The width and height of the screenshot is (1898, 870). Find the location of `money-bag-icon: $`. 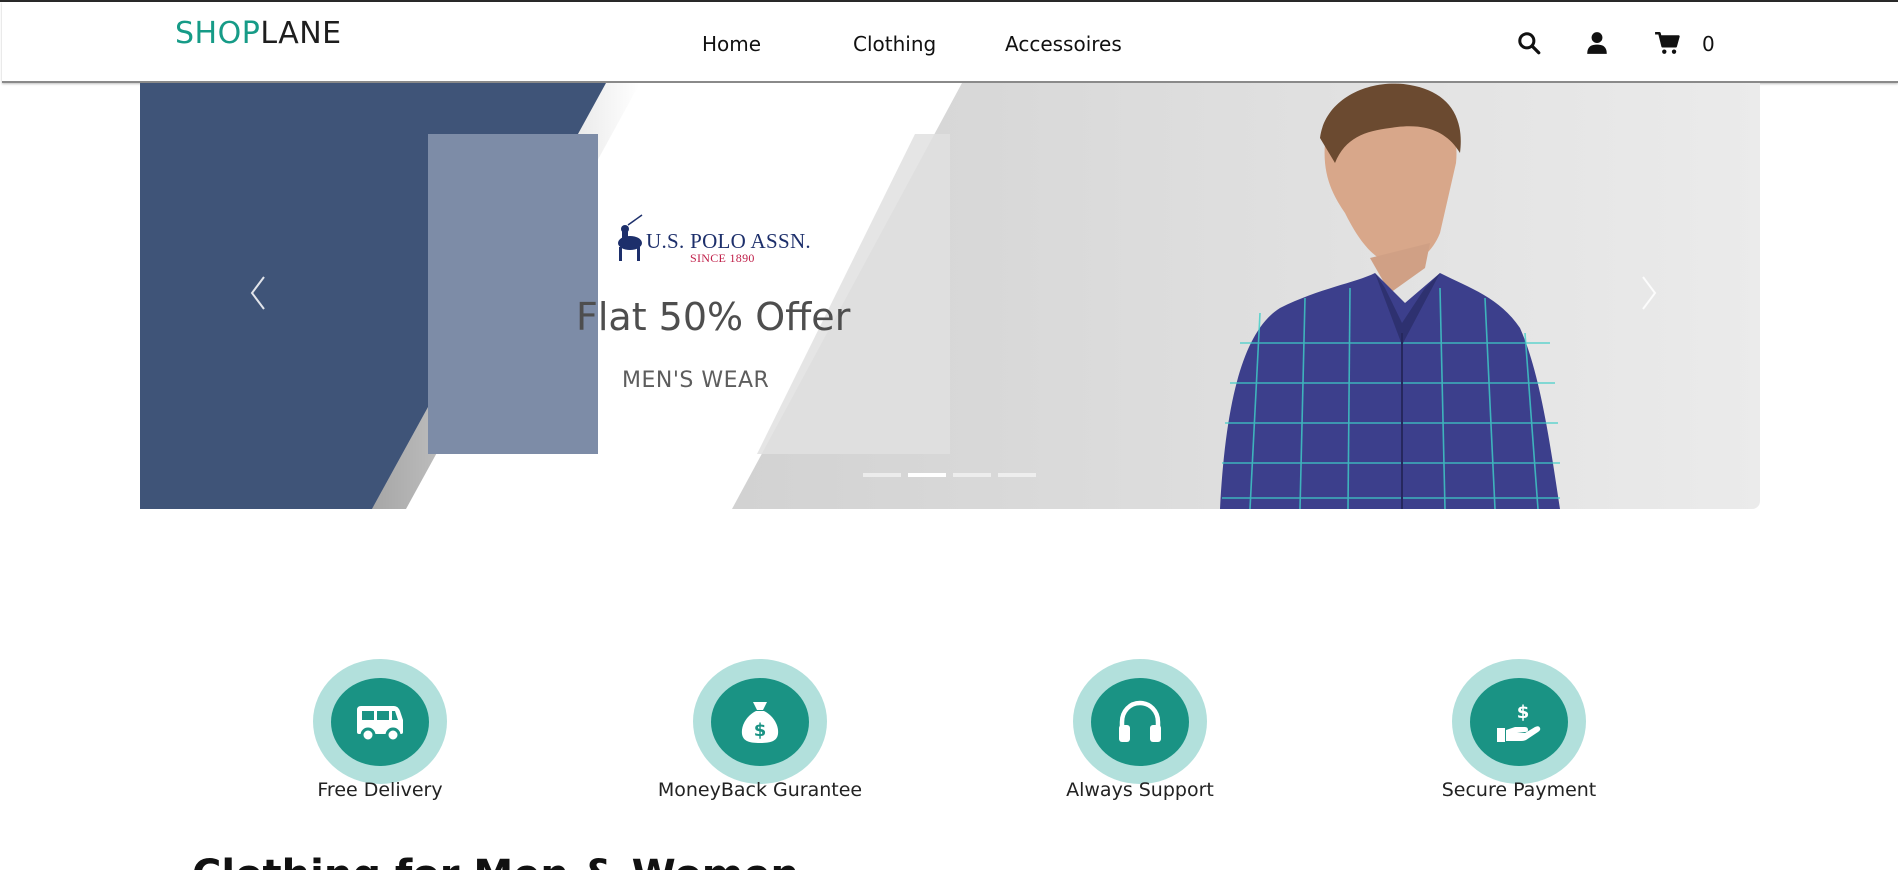

money-bag-icon: $ is located at coordinates (760, 722).